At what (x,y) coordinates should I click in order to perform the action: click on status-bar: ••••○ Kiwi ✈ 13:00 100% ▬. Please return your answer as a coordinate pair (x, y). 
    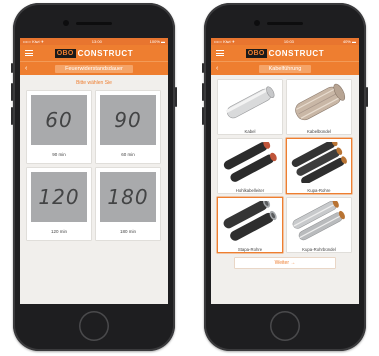
    Looking at the image, I should click on (94, 41).